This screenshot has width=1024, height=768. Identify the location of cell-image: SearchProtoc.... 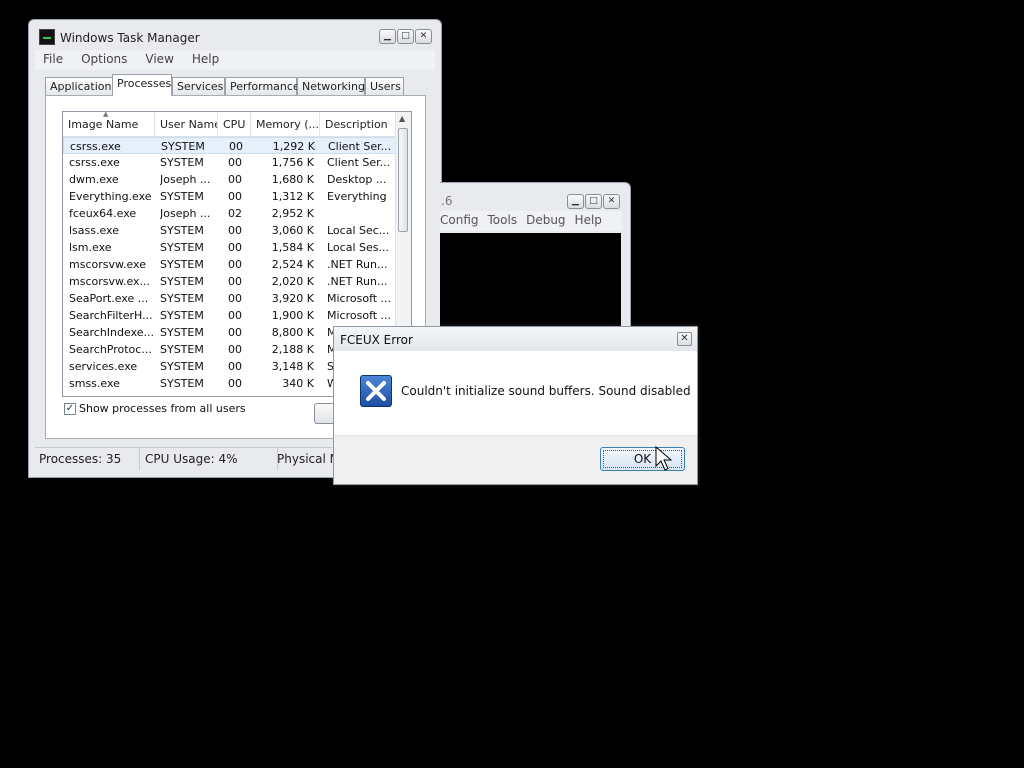
(110, 349).